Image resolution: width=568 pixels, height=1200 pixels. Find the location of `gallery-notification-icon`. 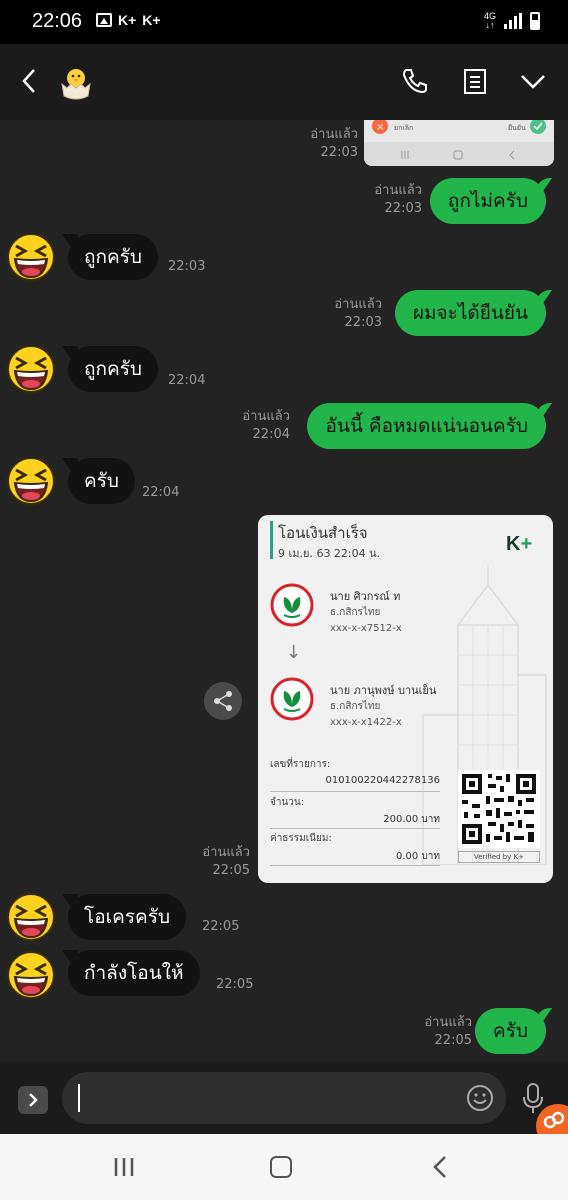

gallery-notification-icon is located at coordinates (104, 20).